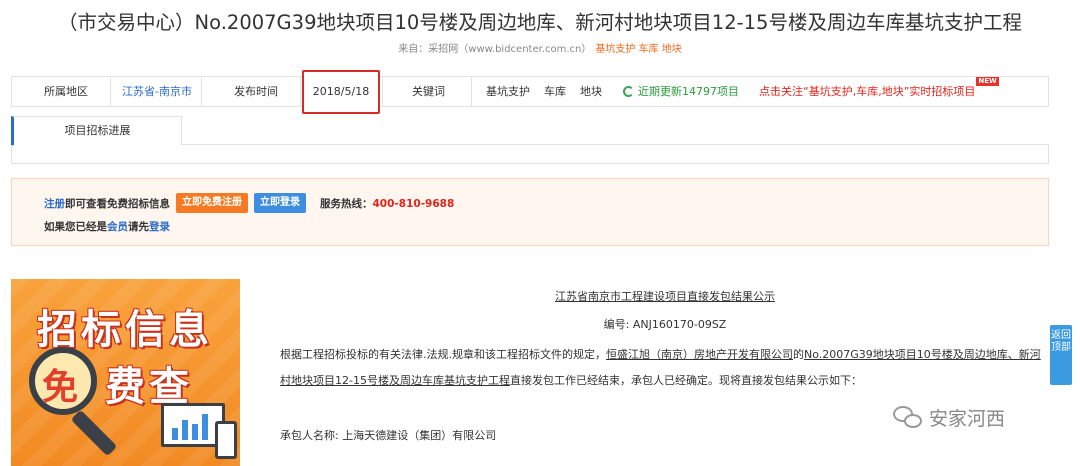 The height and width of the screenshot is (466, 1080). Describe the element at coordinates (413, 203) in the screenshot. I see `hotline-number: 400-810-9688` at that location.